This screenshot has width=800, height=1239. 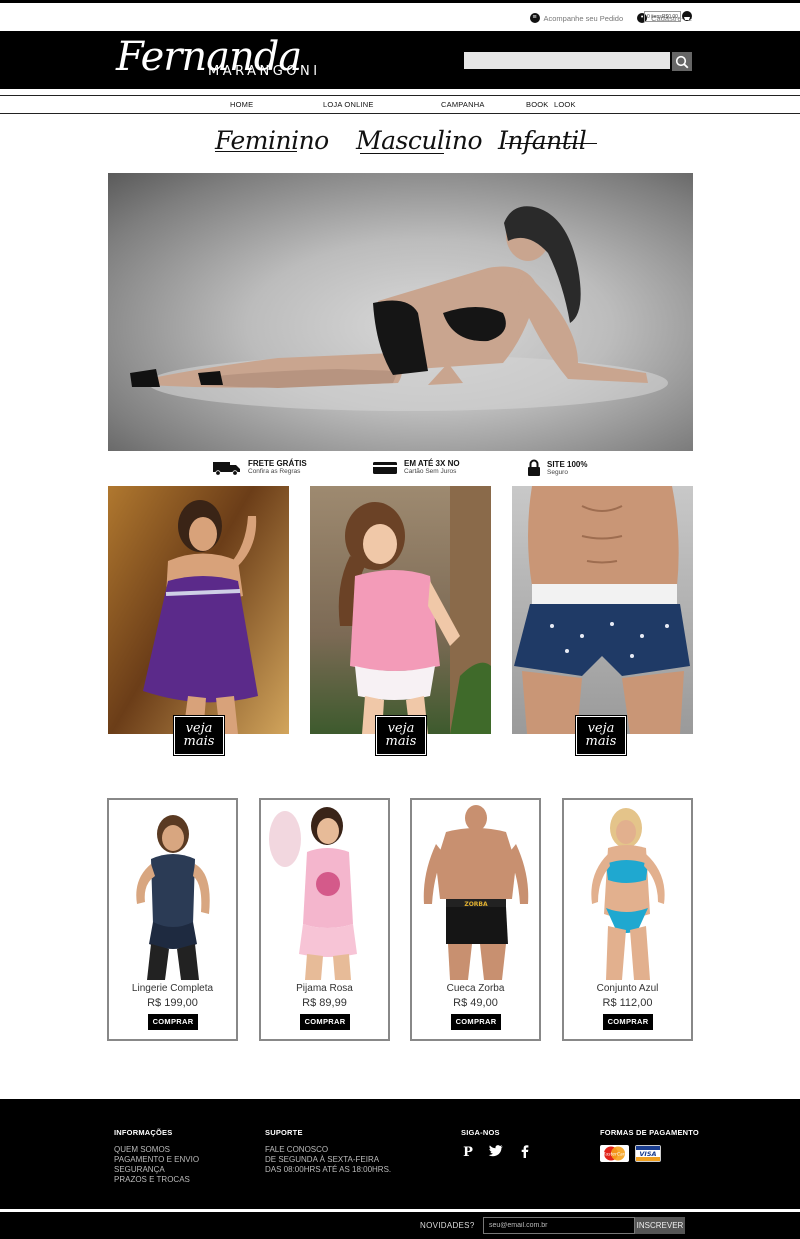 What do you see at coordinates (567, 464) in the screenshot?
I see `benefit-title: SITE 100%` at bounding box center [567, 464].